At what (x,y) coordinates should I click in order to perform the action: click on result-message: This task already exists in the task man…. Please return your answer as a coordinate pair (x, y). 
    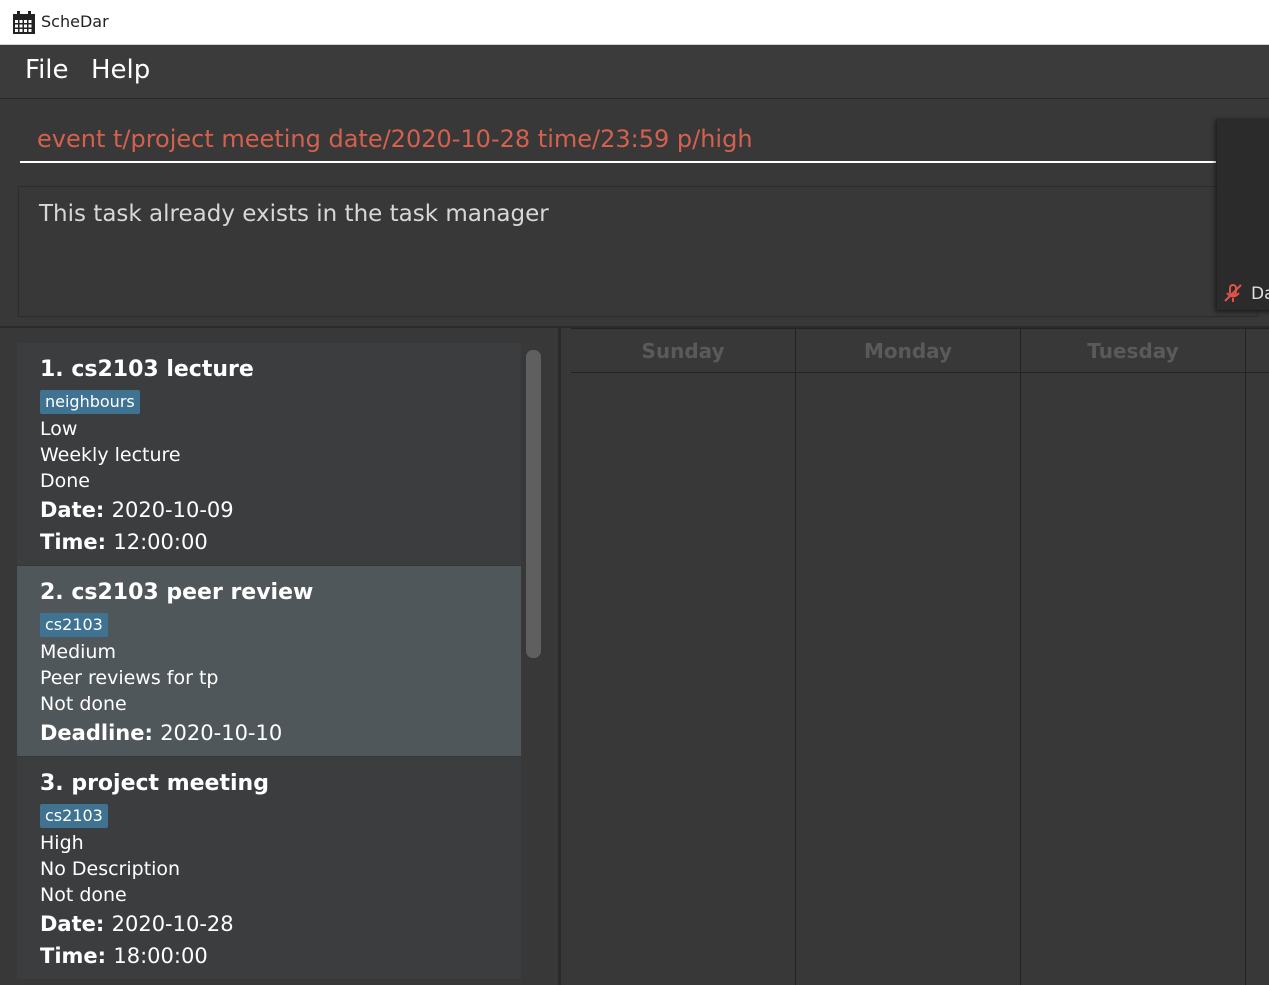
    Looking at the image, I should click on (294, 214).